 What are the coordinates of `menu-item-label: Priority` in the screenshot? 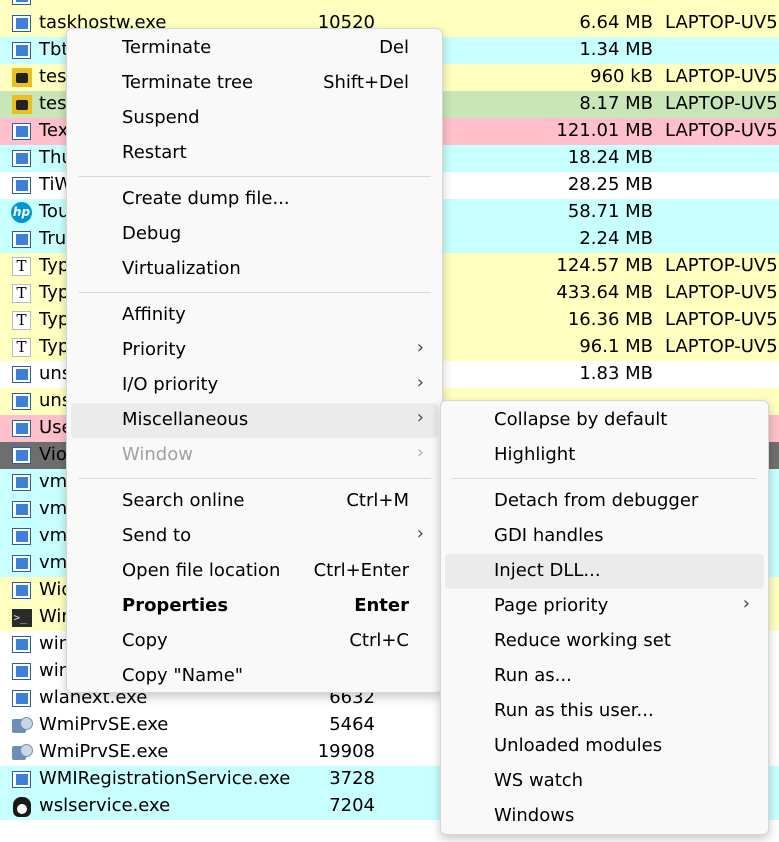 It's located at (154, 349).